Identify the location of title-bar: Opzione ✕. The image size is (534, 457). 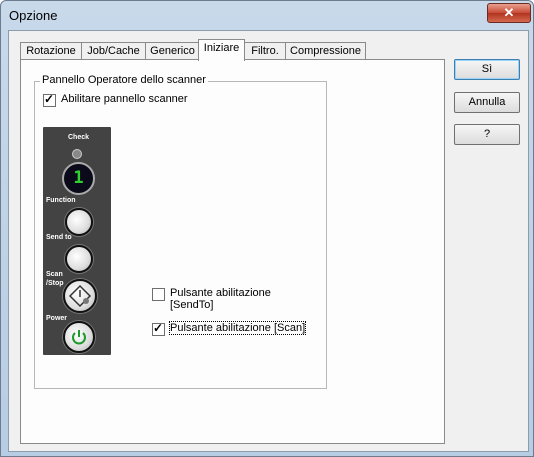
(267, 15).